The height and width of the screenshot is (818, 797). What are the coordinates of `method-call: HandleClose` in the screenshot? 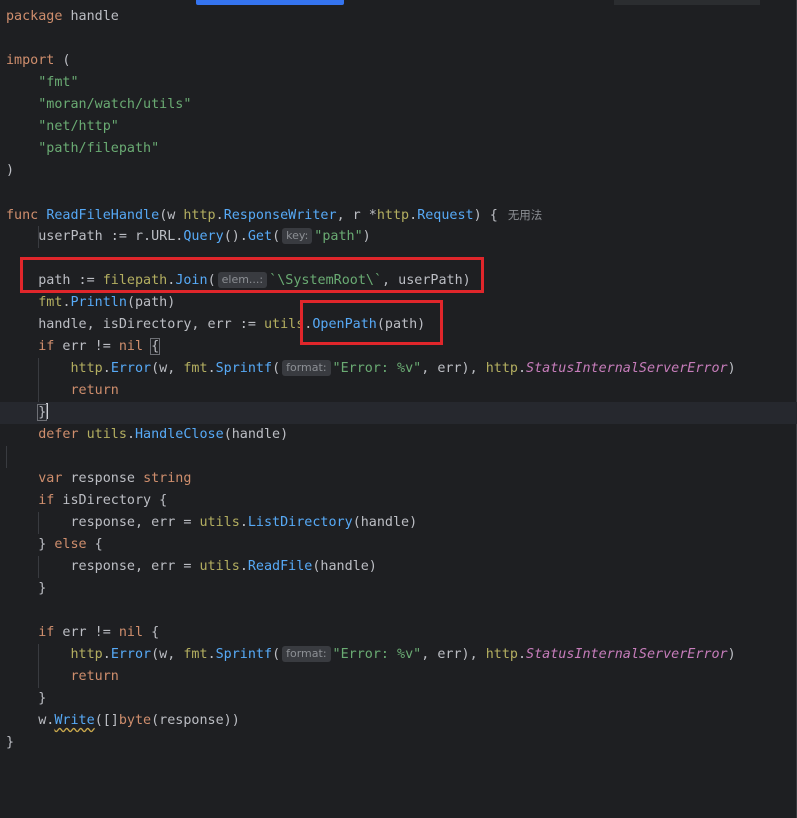 It's located at (179, 434).